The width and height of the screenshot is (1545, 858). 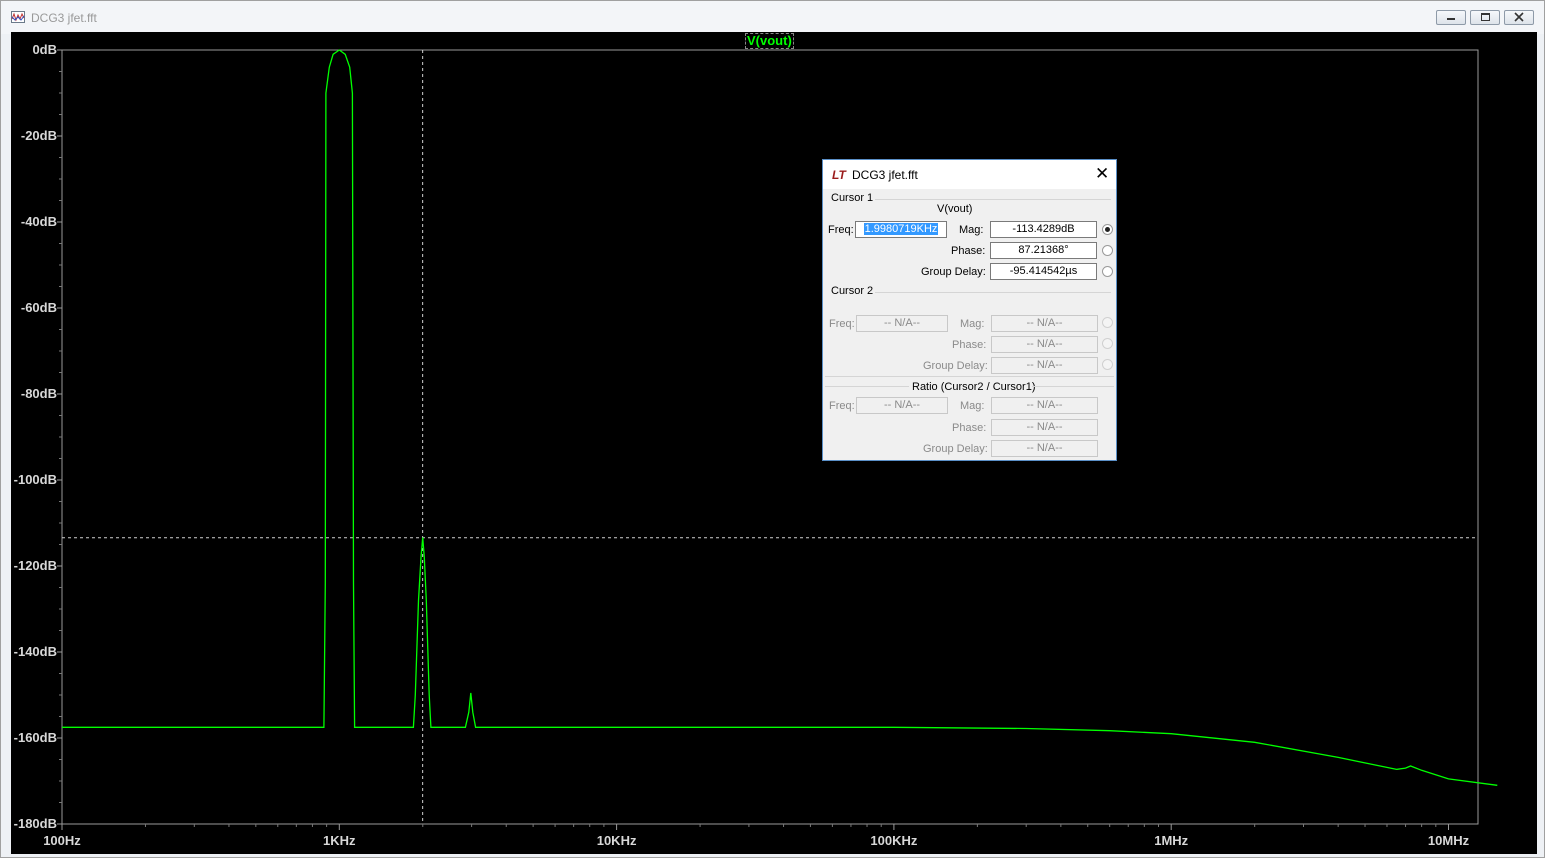 What do you see at coordinates (893, 840) in the screenshot?
I see `x-tick-label: 100KHz` at bounding box center [893, 840].